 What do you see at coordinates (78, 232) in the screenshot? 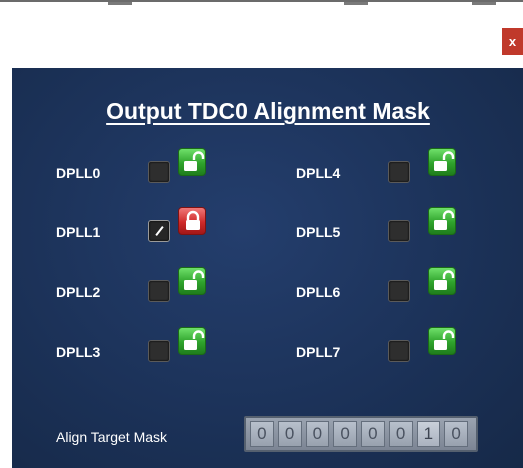
I see `dpll1-label: DPLL1` at bounding box center [78, 232].